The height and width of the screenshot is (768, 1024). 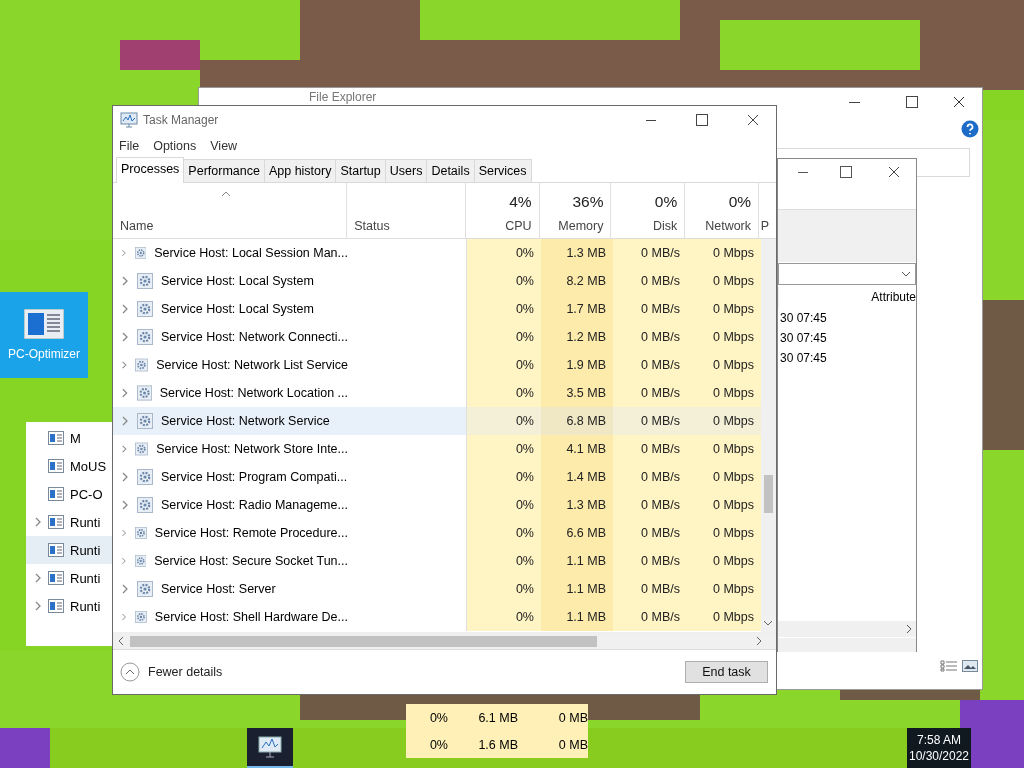 What do you see at coordinates (518, 226) in the screenshot?
I see `column-header: CPU` at bounding box center [518, 226].